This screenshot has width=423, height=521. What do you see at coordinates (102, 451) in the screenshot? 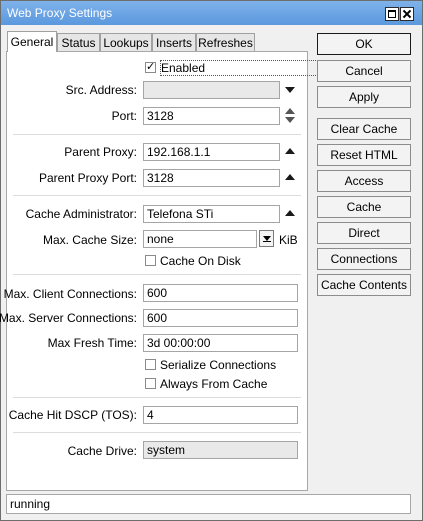
I see `cache-drive-label: Cache Drive:` at bounding box center [102, 451].